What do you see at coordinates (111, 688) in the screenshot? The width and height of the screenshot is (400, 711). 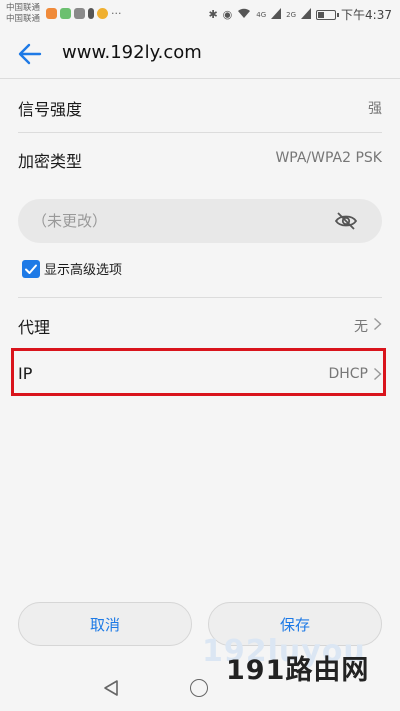 I see `nav-back-icon` at bounding box center [111, 688].